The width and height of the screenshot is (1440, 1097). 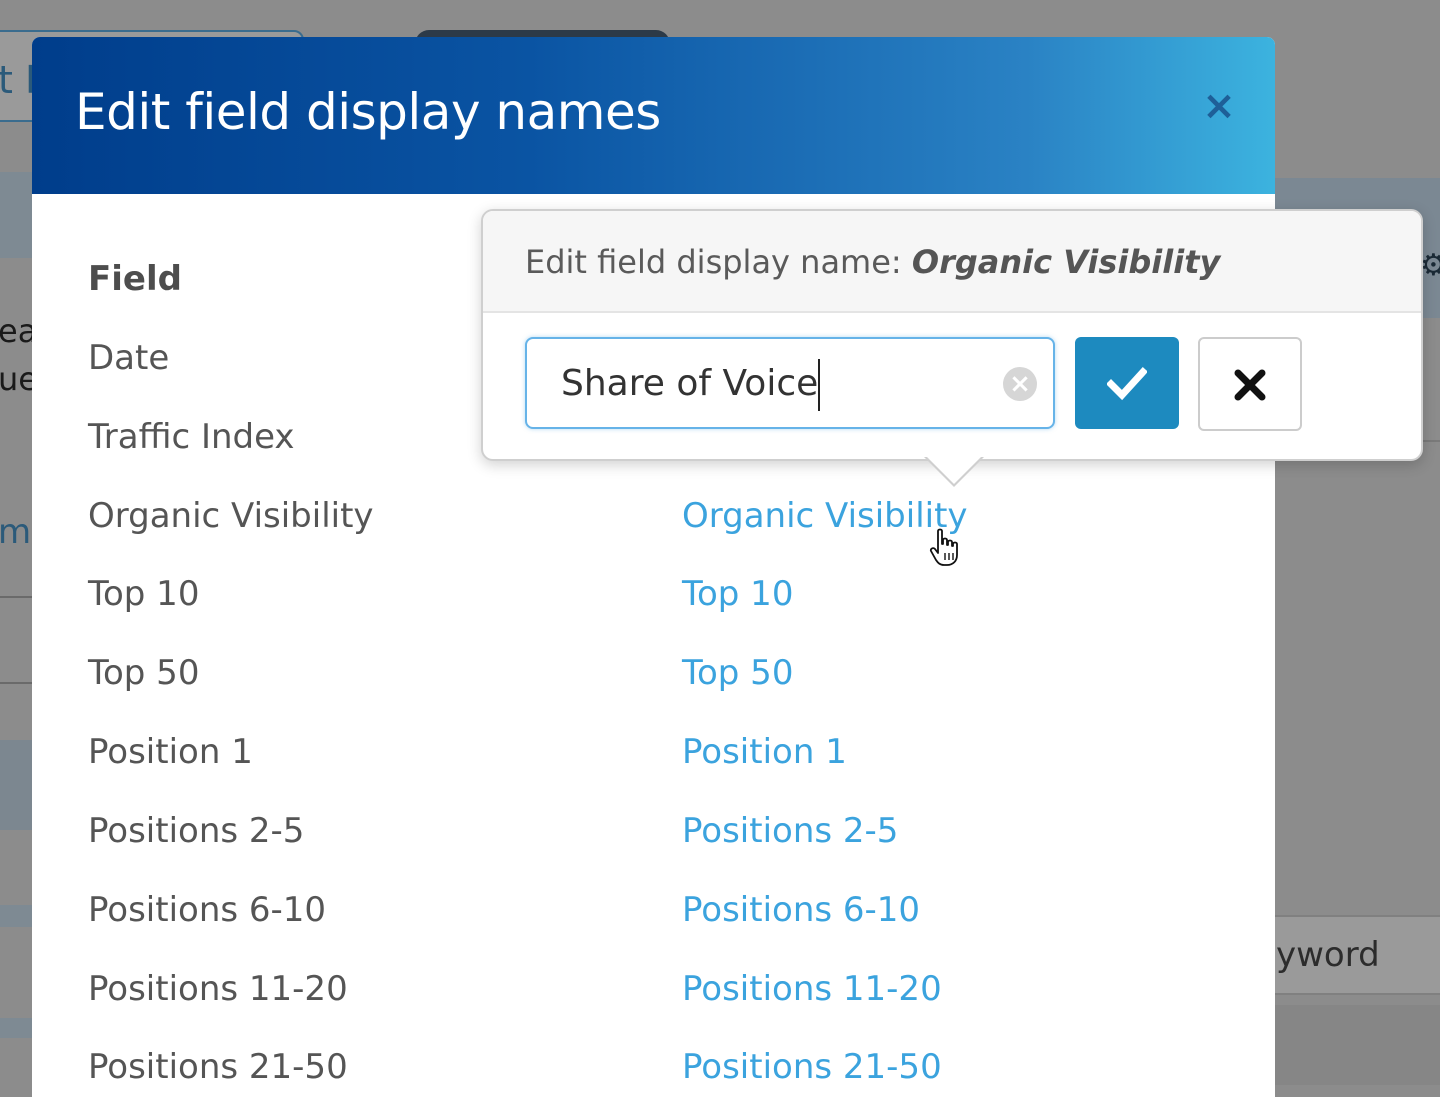 What do you see at coordinates (790, 831) in the screenshot?
I see `display-name-link-positions-2-5: Positions 2-5` at bounding box center [790, 831].